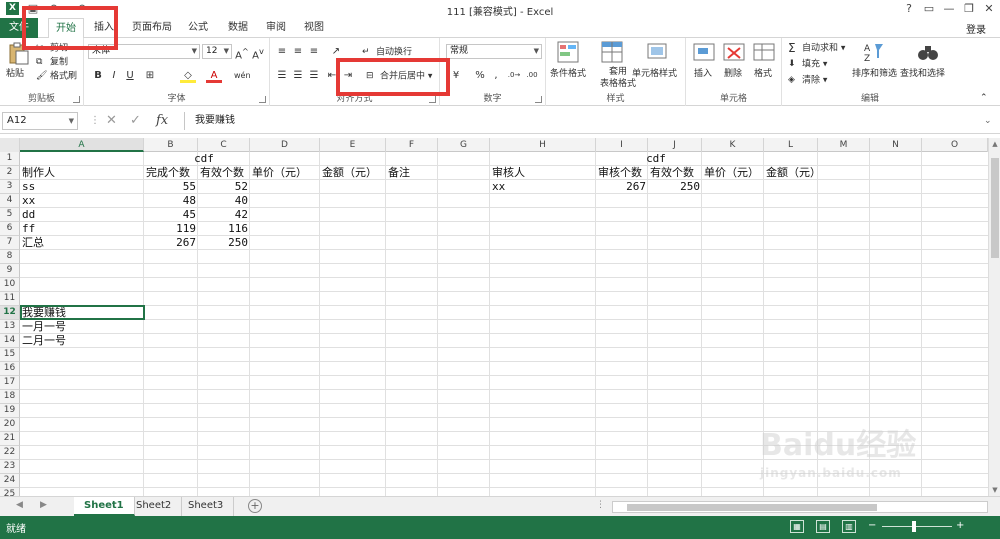 Image resolution: width=1000 pixels, height=539 pixels. Describe the element at coordinates (224, 229) in the screenshot. I see `cell-c6: 116` at that location.